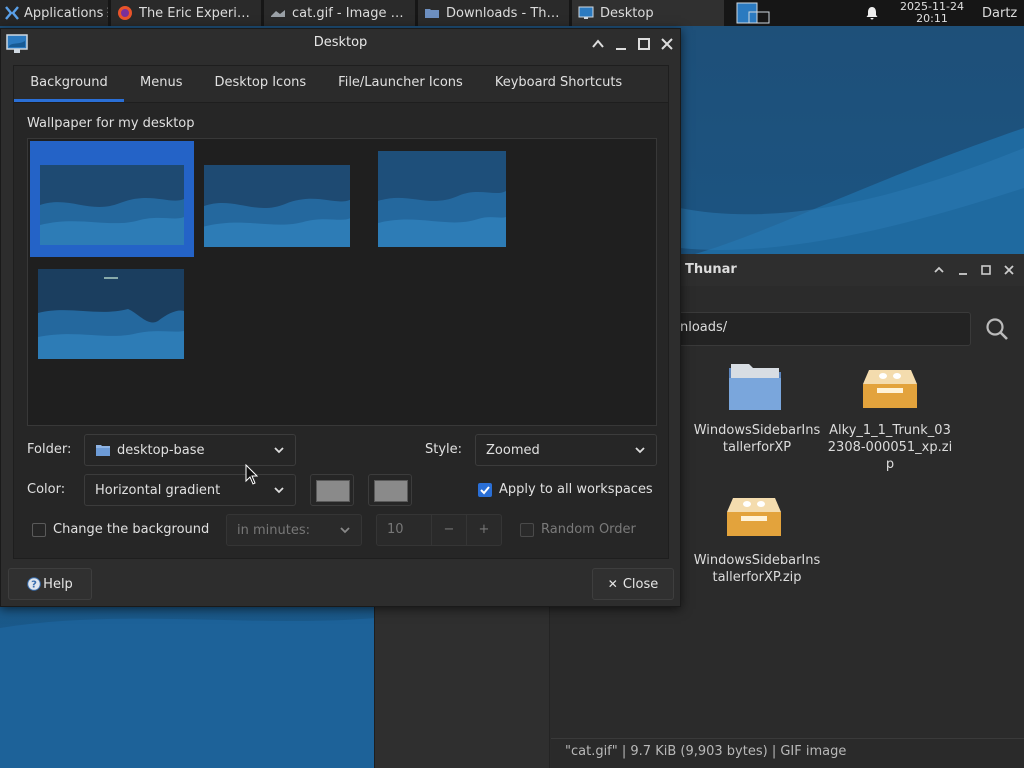  Describe the element at coordinates (161, 450) in the screenshot. I see `folder-value: desktop-base` at that location.